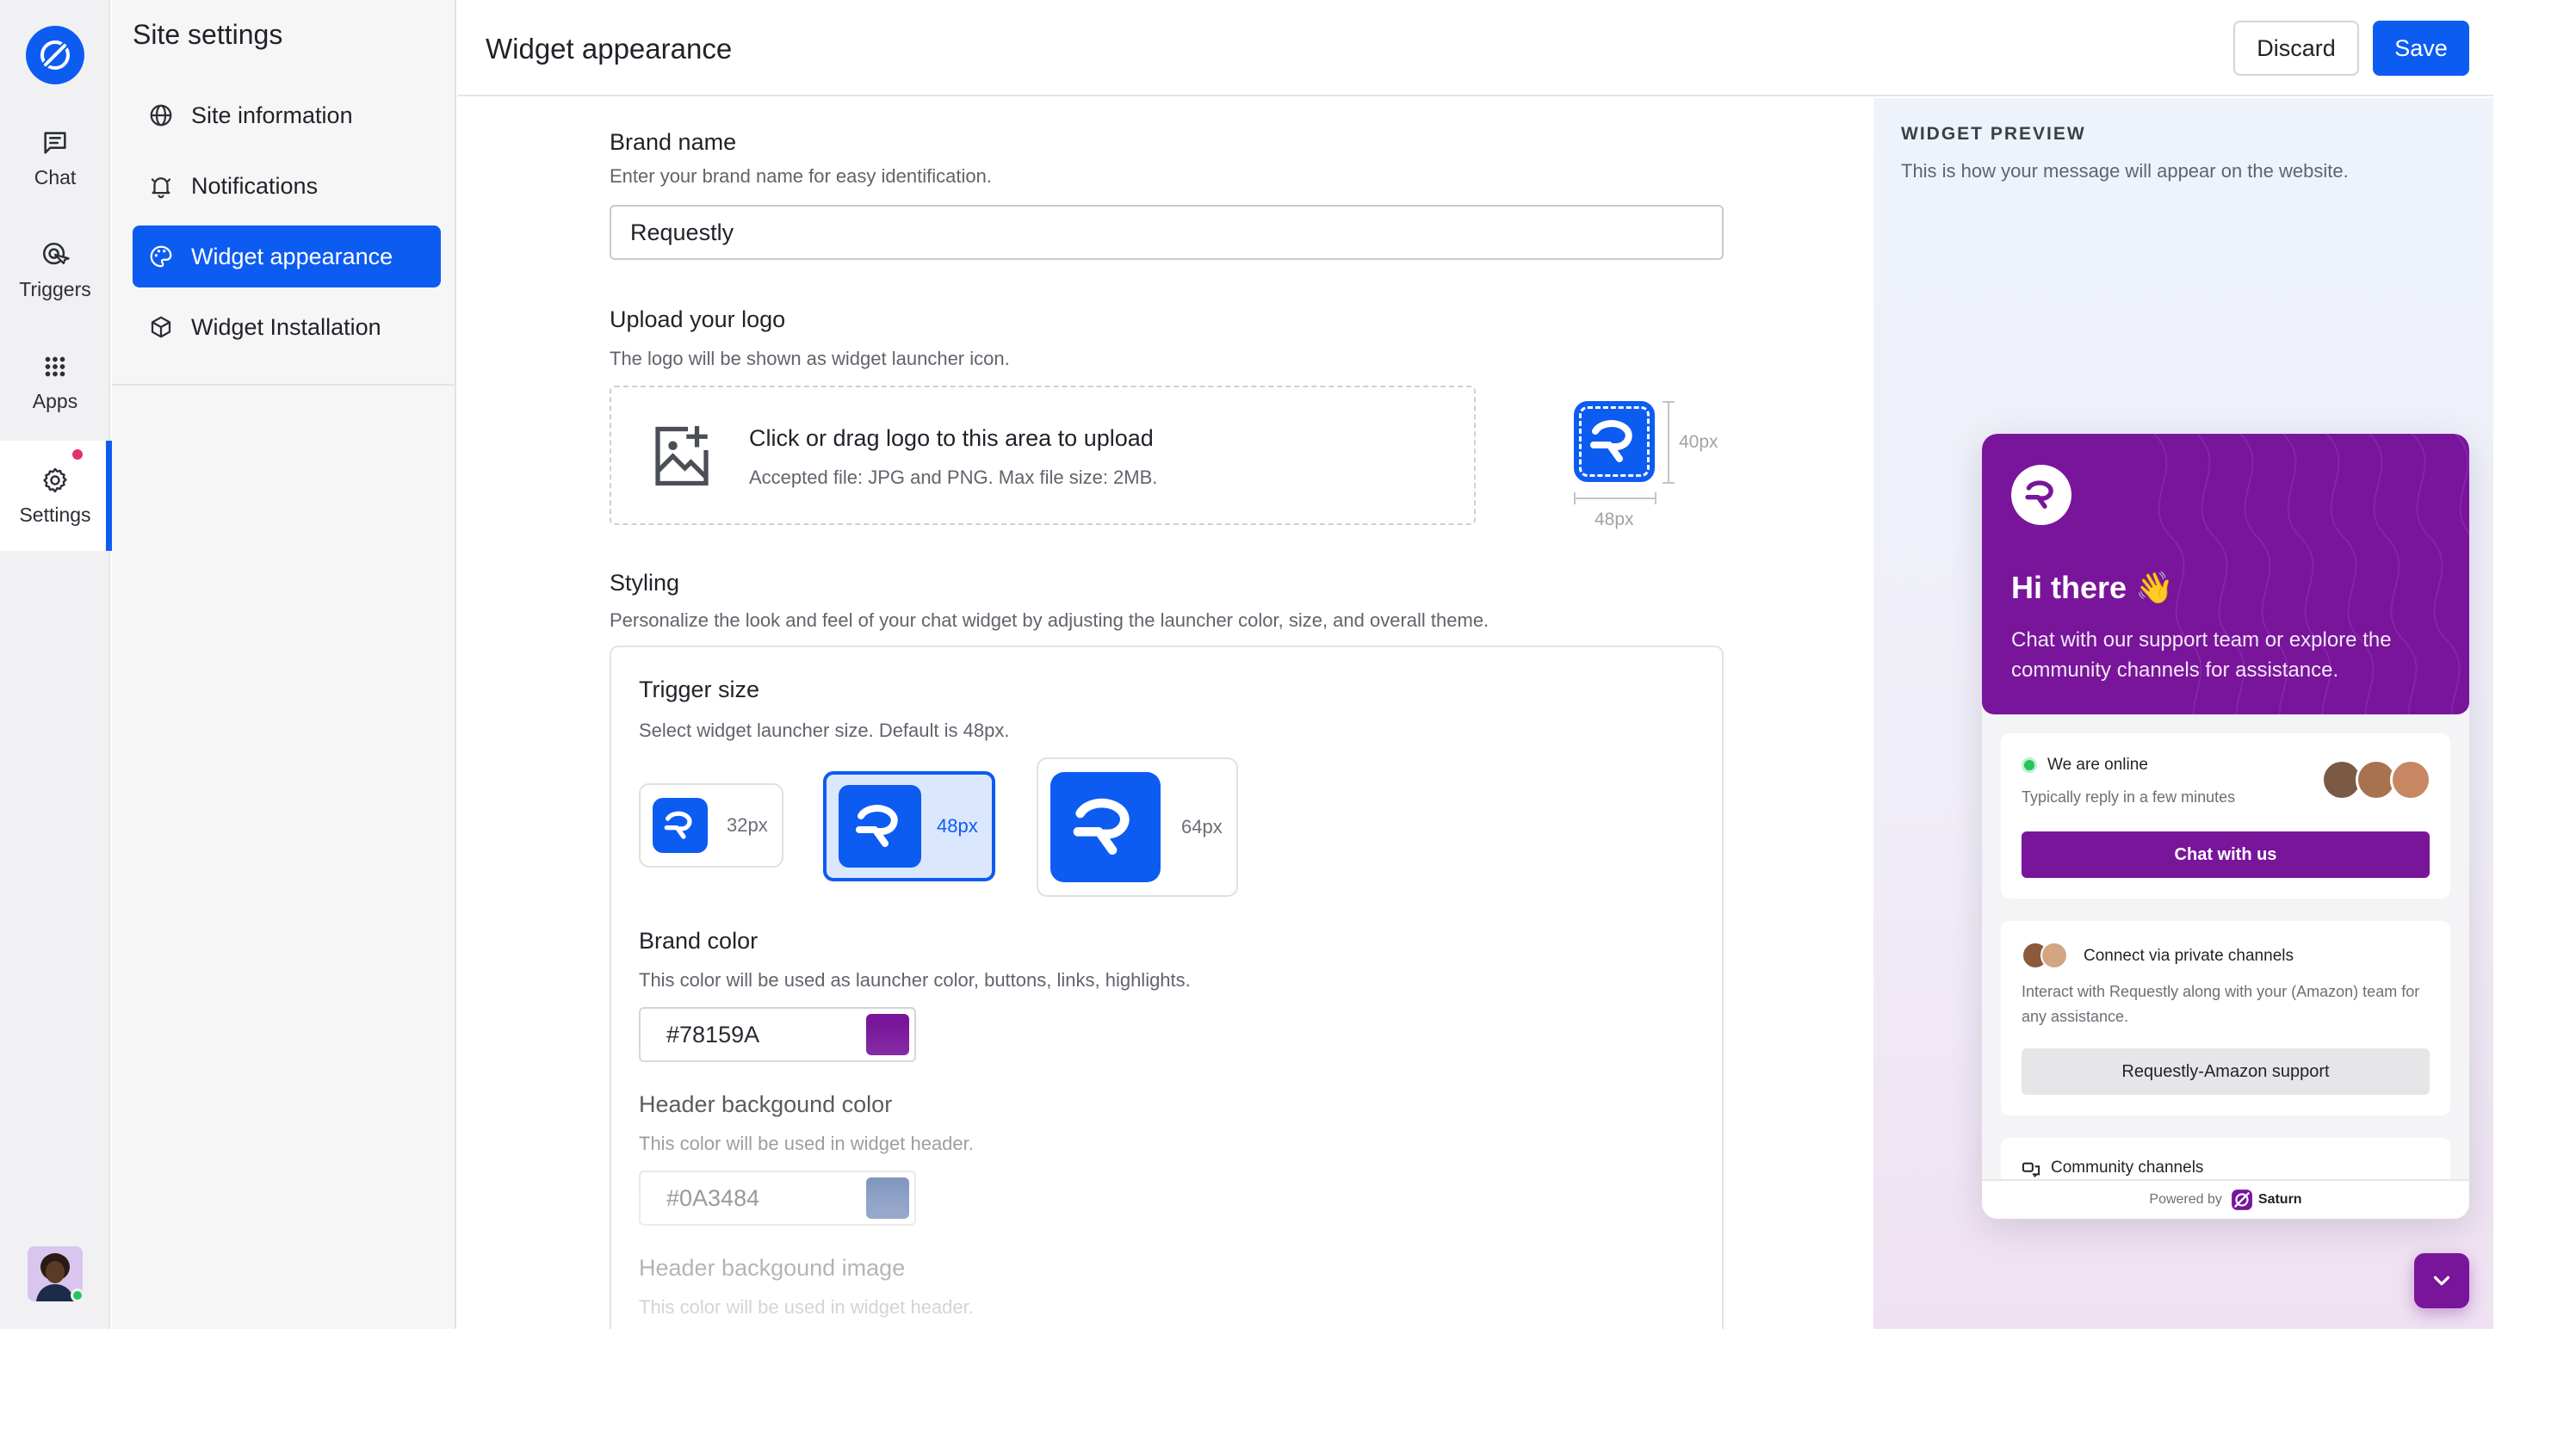  What do you see at coordinates (292, 256) in the screenshot?
I see `nav-item-label: Widget appearance` at bounding box center [292, 256].